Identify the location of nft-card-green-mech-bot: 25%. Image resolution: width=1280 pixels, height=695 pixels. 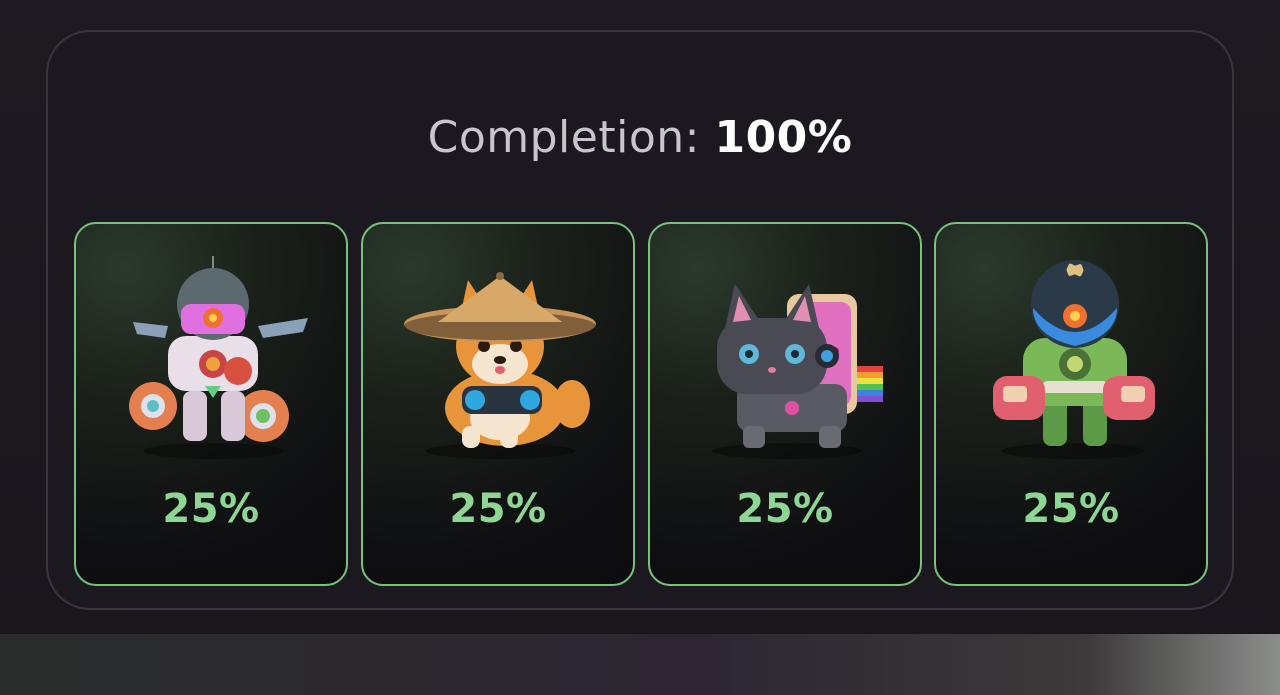
(1071, 404).